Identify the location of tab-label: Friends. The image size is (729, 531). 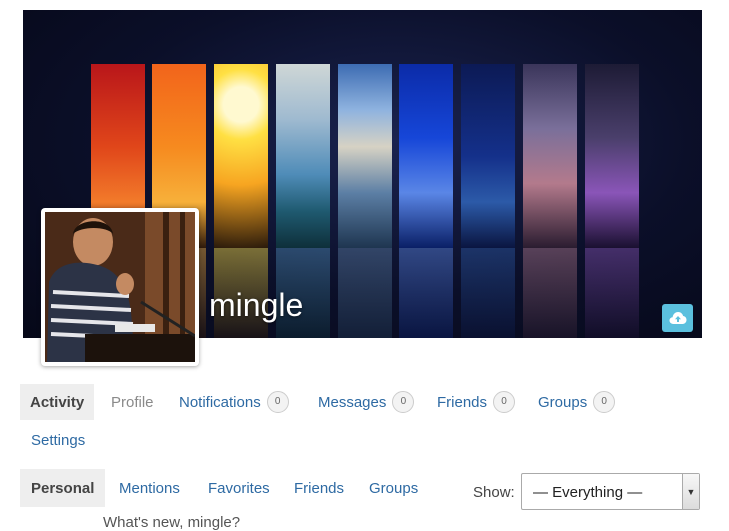
(462, 402).